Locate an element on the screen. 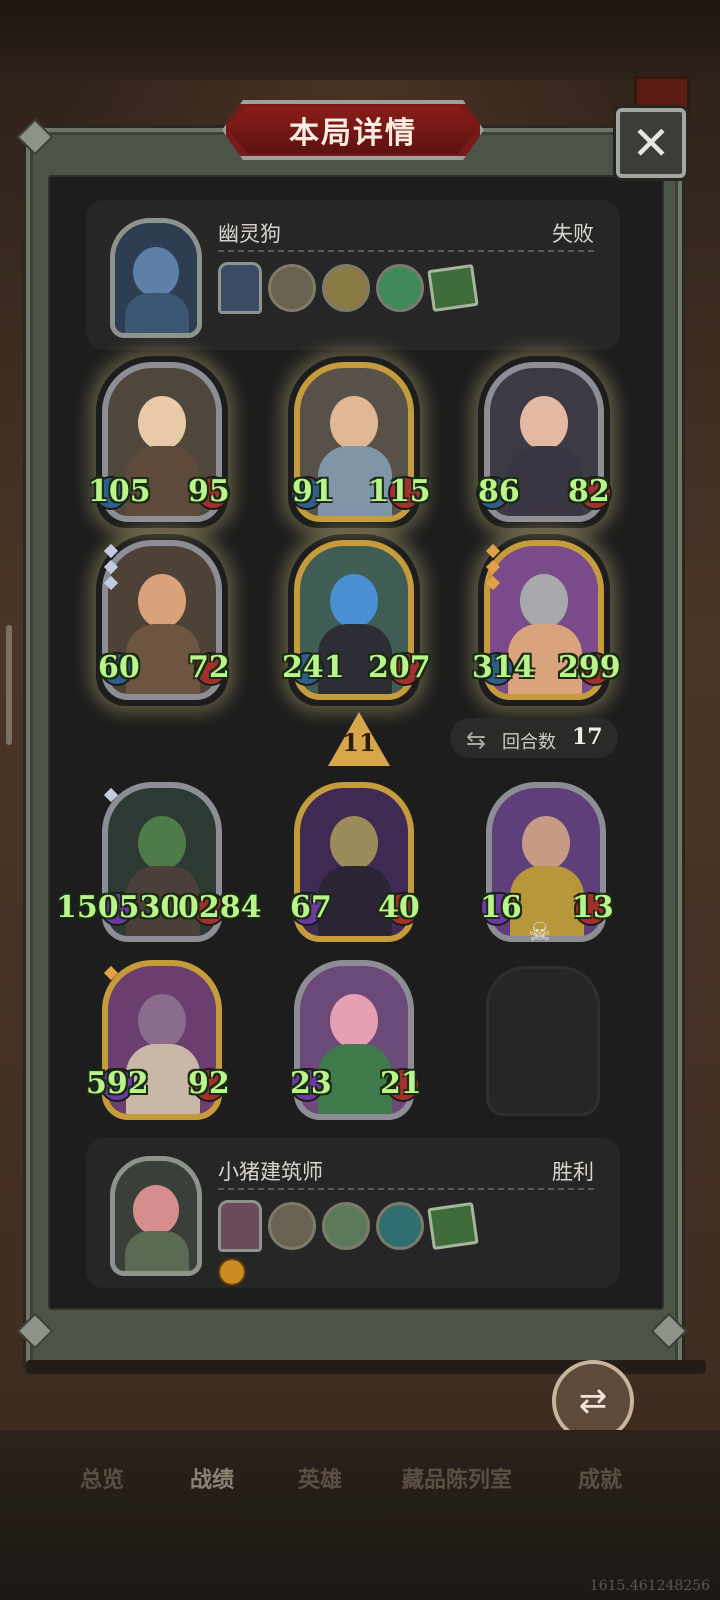 The image size is (720, 1600). tab-heroes: 英雄 is located at coordinates (320, 1478).